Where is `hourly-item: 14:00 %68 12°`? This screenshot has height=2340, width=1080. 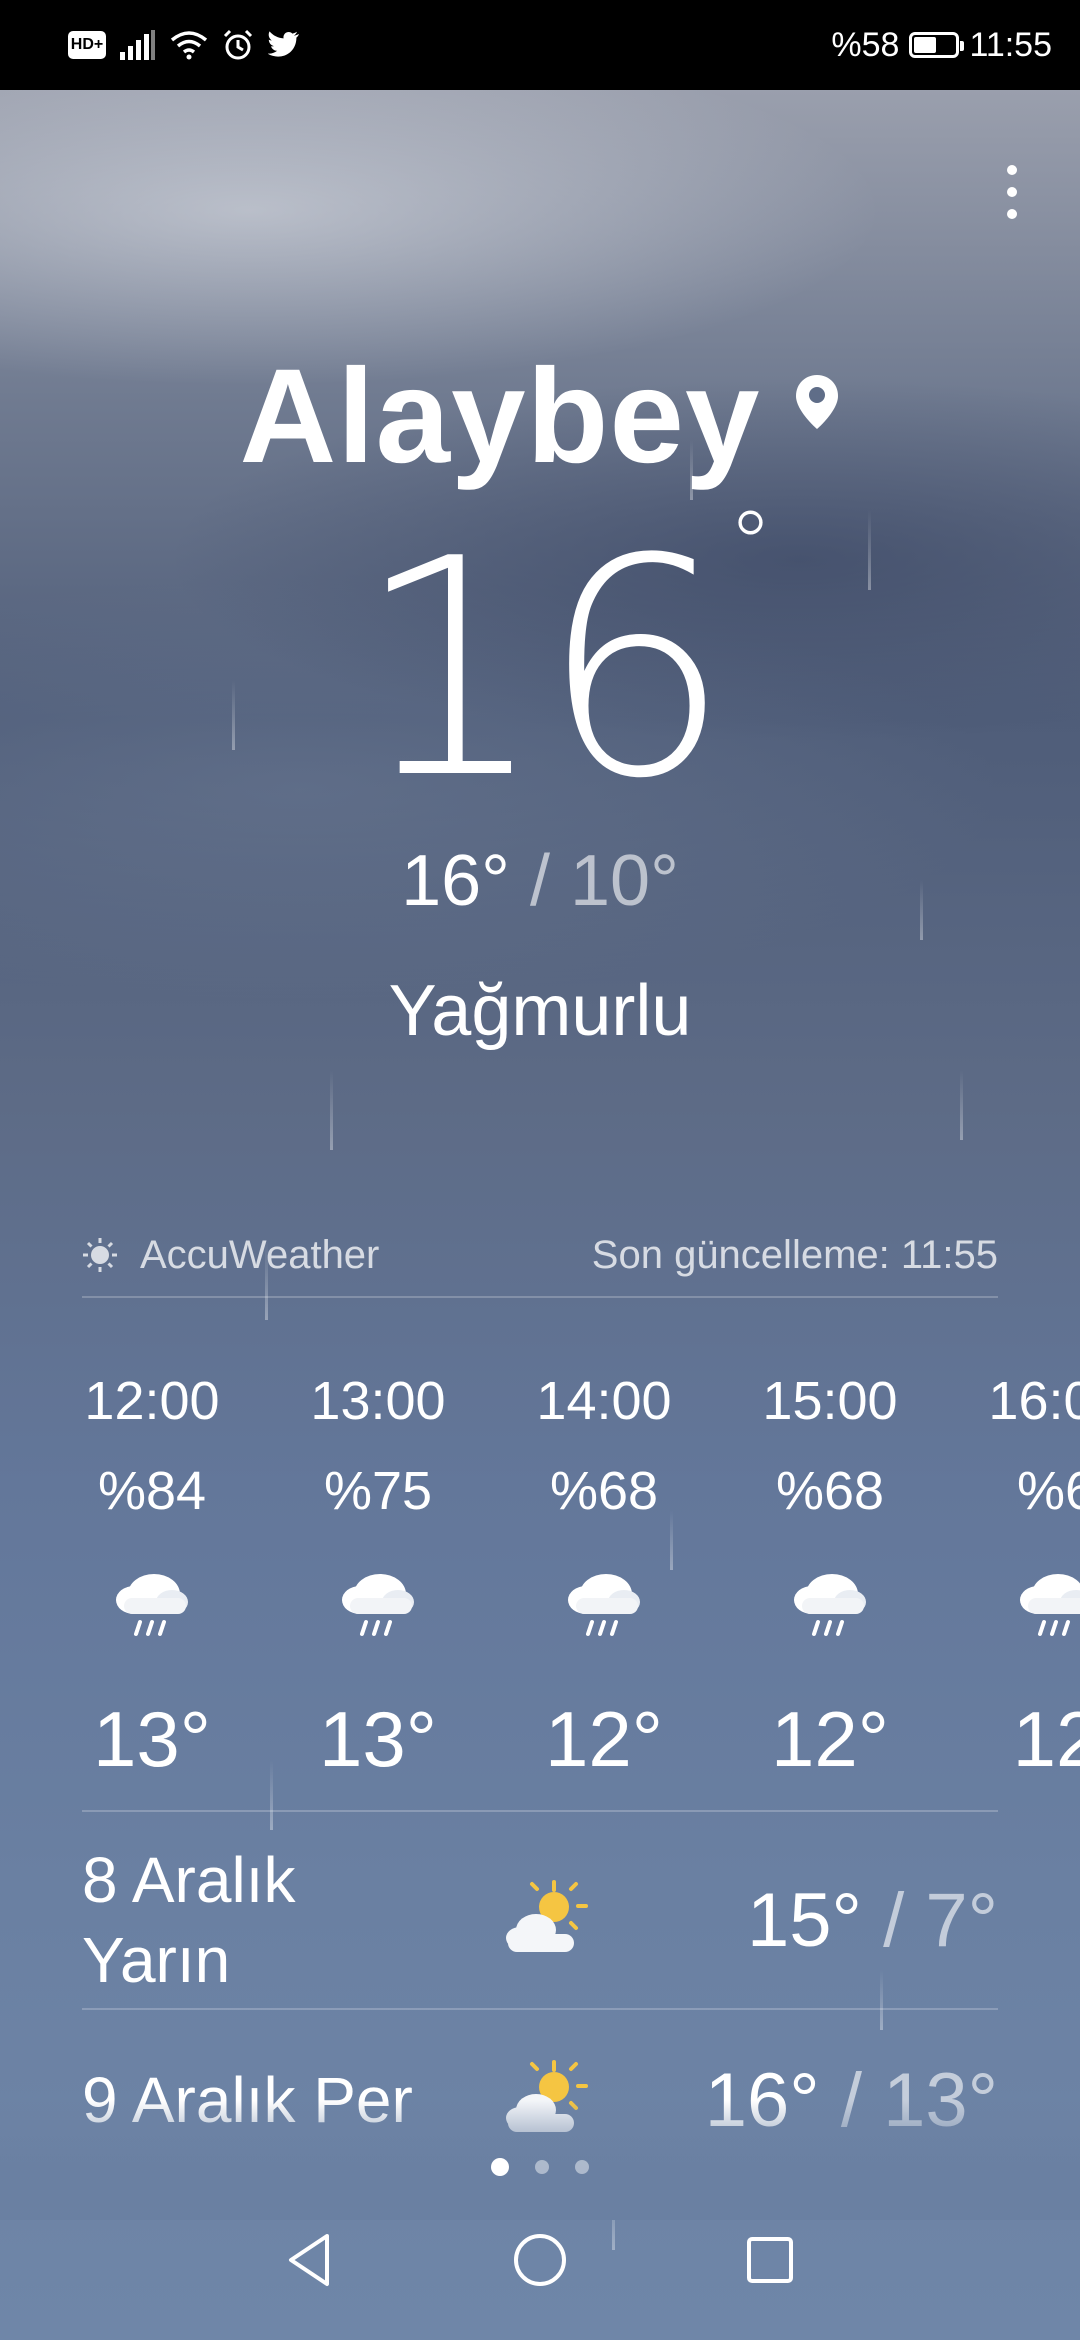
hourly-item: 14:00 %68 12° is located at coordinates (604, 1562).